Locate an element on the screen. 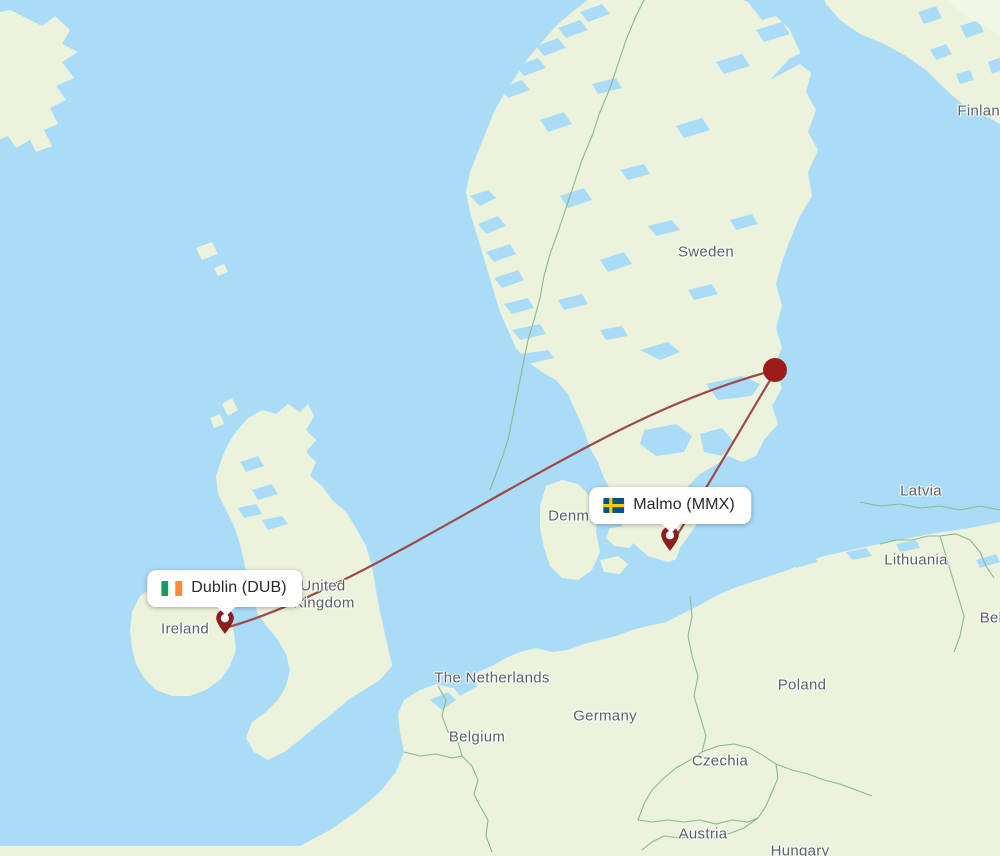 The width and height of the screenshot is (1000, 856). destination-dot-marker is located at coordinates (775, 370).